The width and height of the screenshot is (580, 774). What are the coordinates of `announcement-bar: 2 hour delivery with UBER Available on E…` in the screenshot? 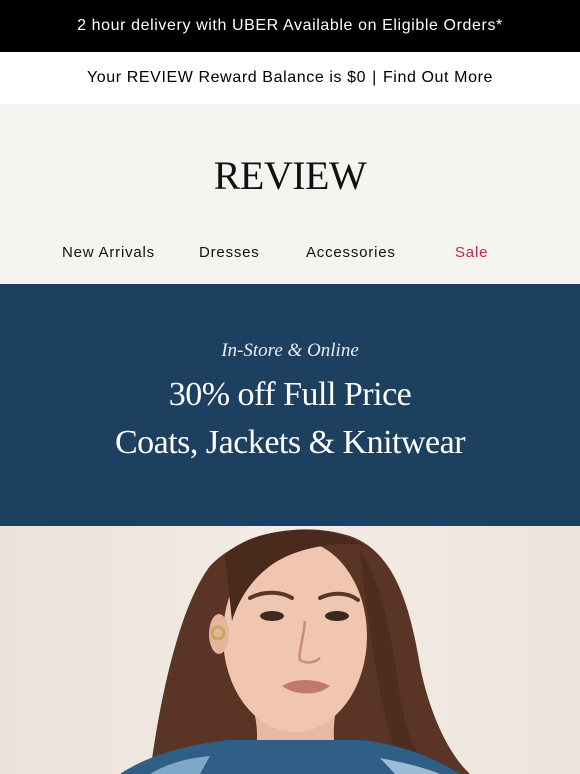 It's located at (290, 26).